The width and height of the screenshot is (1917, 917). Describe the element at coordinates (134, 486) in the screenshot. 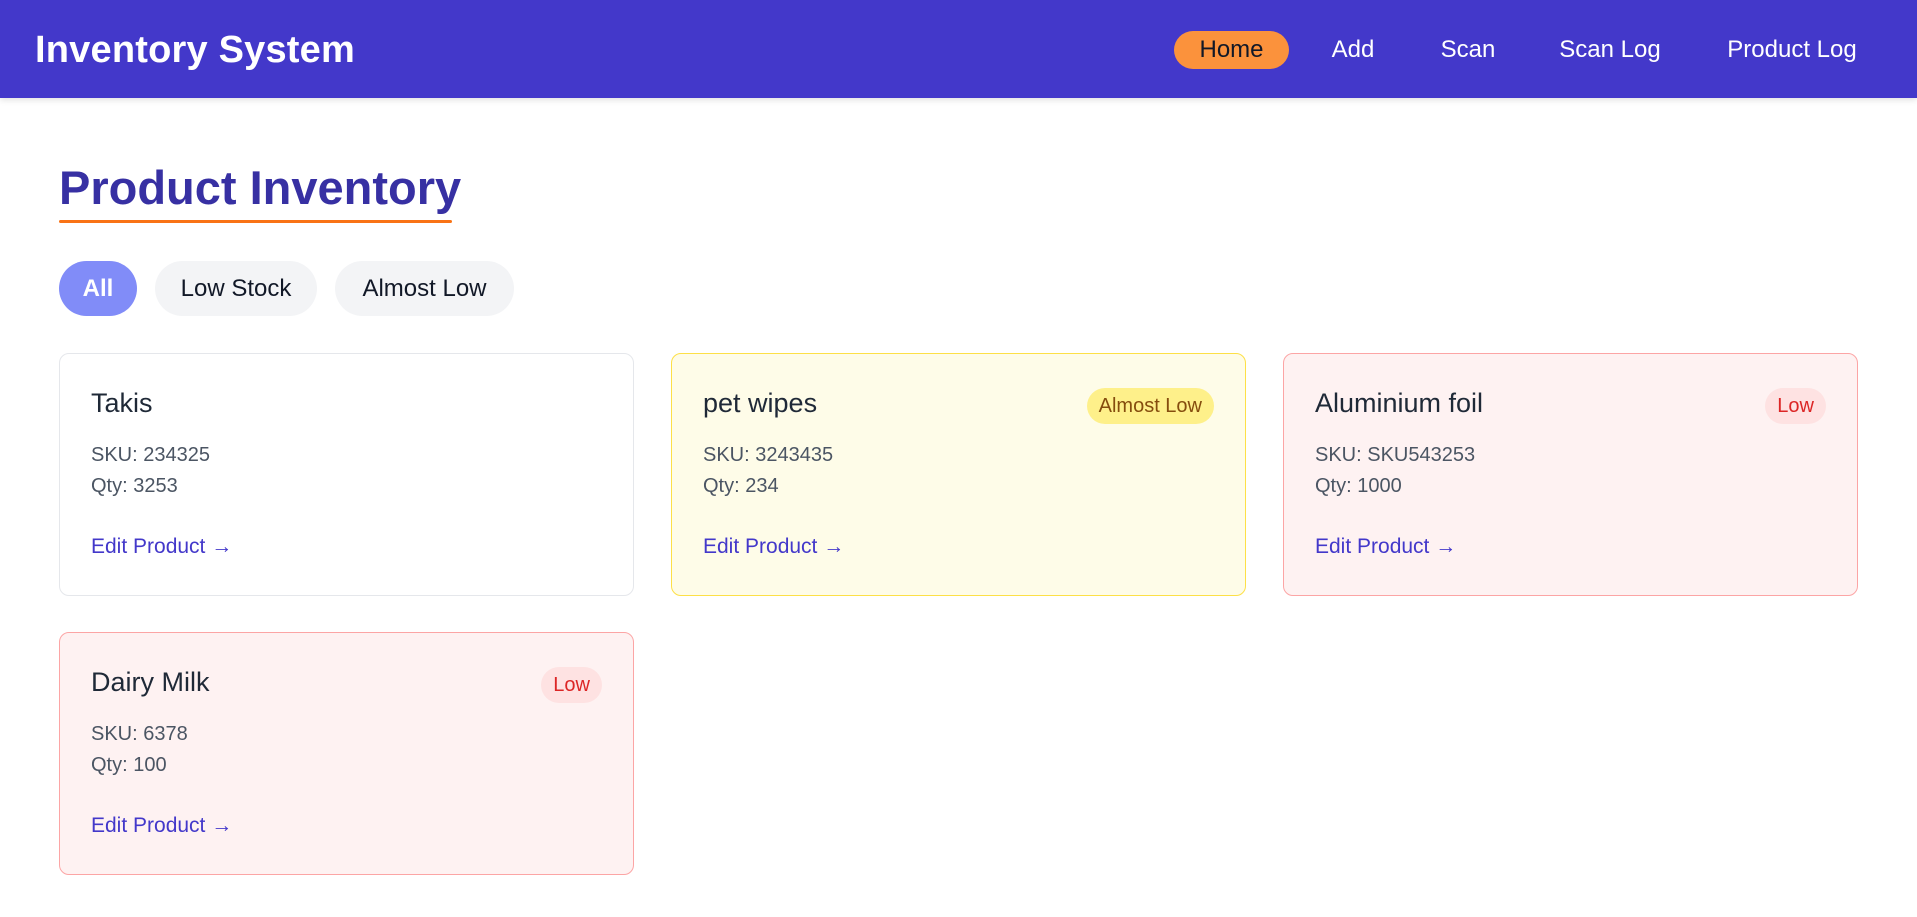

I see `product-quantity: Qty: 3253` at that location.